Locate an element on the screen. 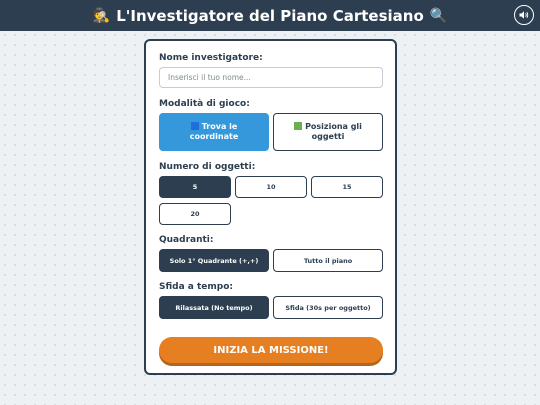 The image size is (540, 405). quadrant-all-button: Tutto il piano is located at coordinates (328, 260).